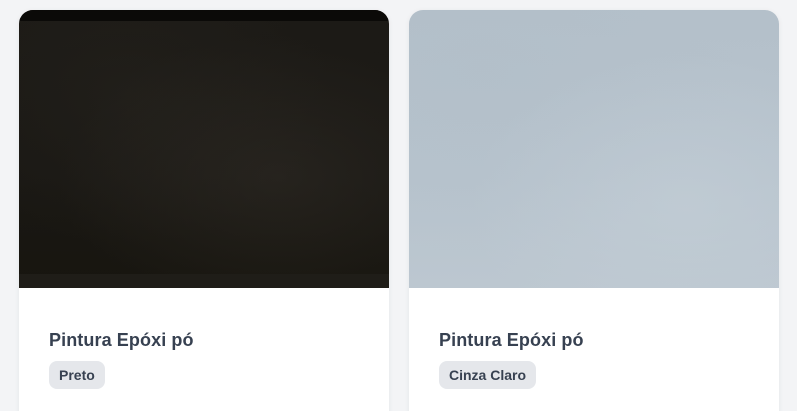  What do you see at coordinates (594, 359) in the screenshot?
I see `card-body: Pintura Epóxi pó Cinza Claro` at bounding box center [594, 359].